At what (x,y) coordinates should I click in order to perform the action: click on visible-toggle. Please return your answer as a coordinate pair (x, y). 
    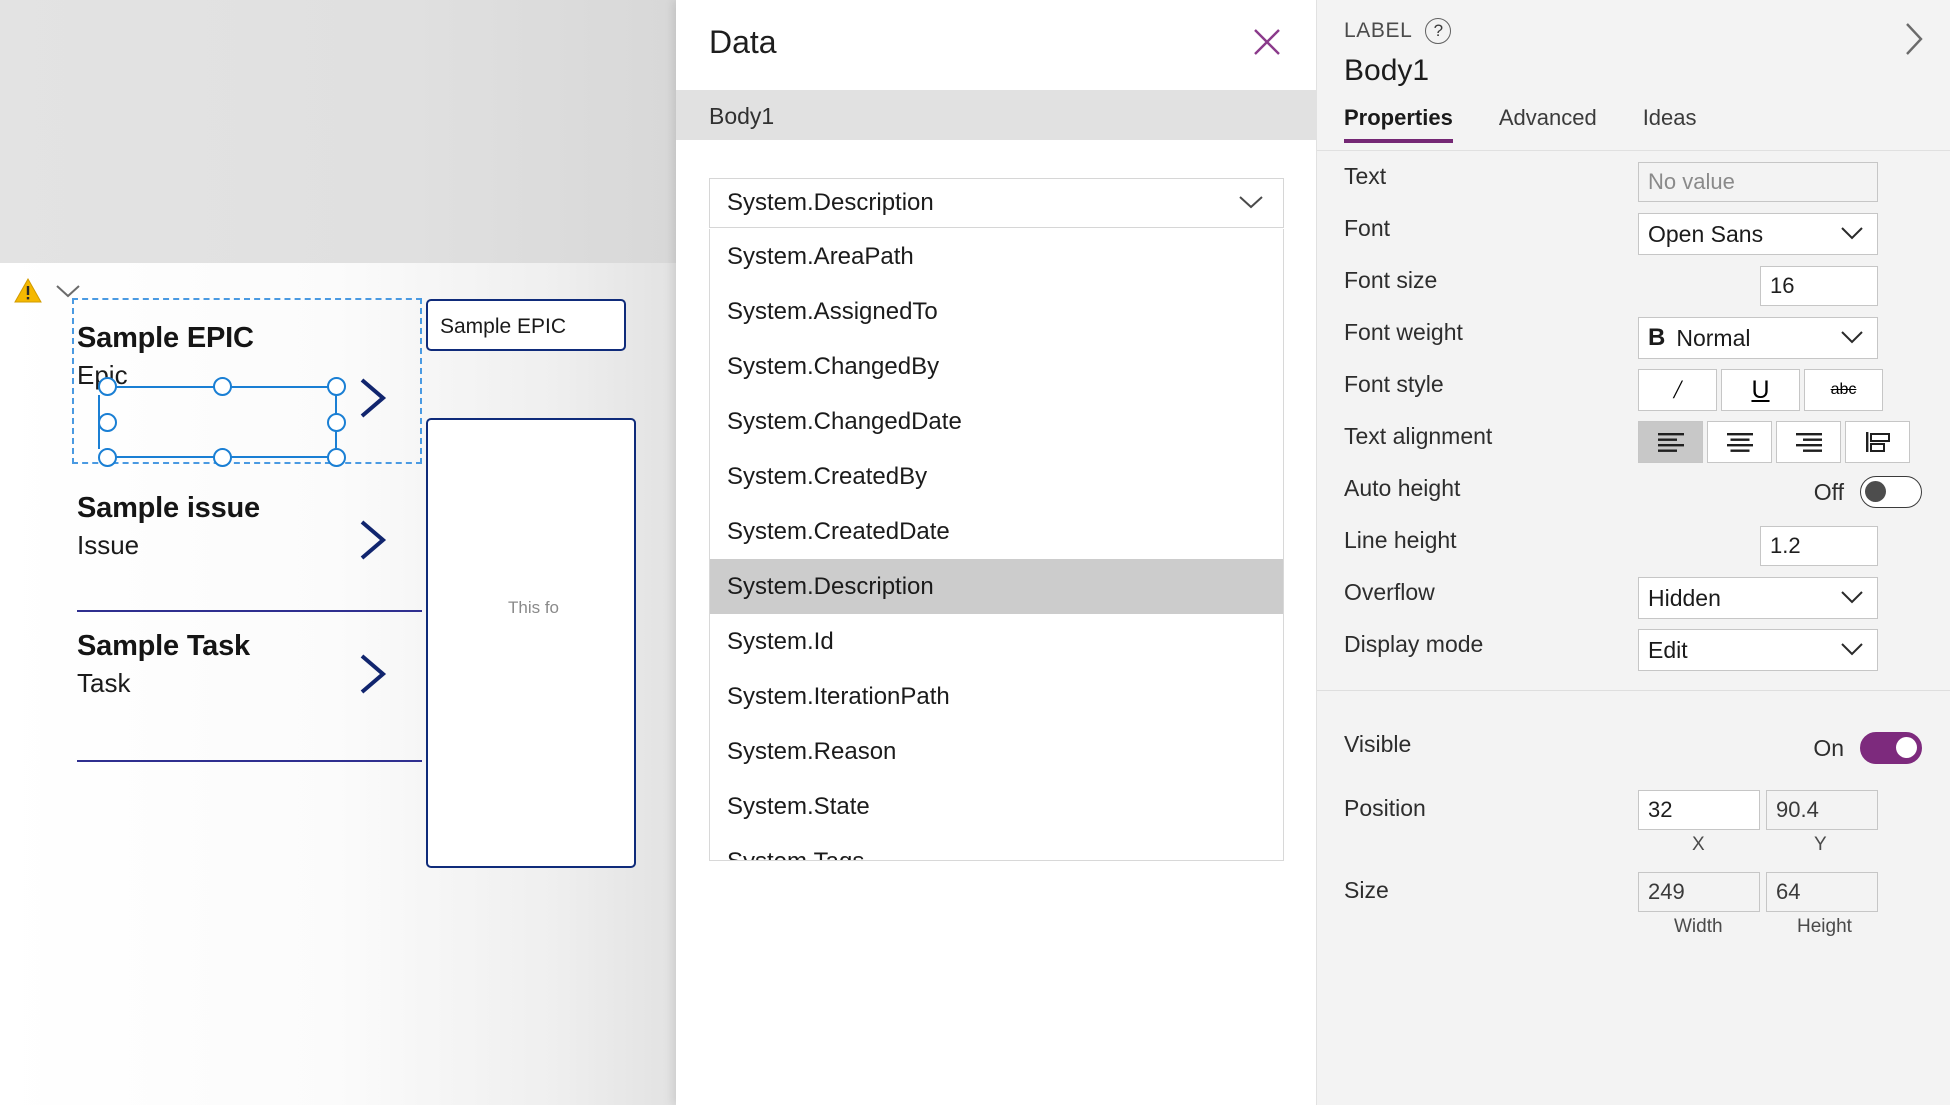
    Looking at the image, I should click on (1891, 748).